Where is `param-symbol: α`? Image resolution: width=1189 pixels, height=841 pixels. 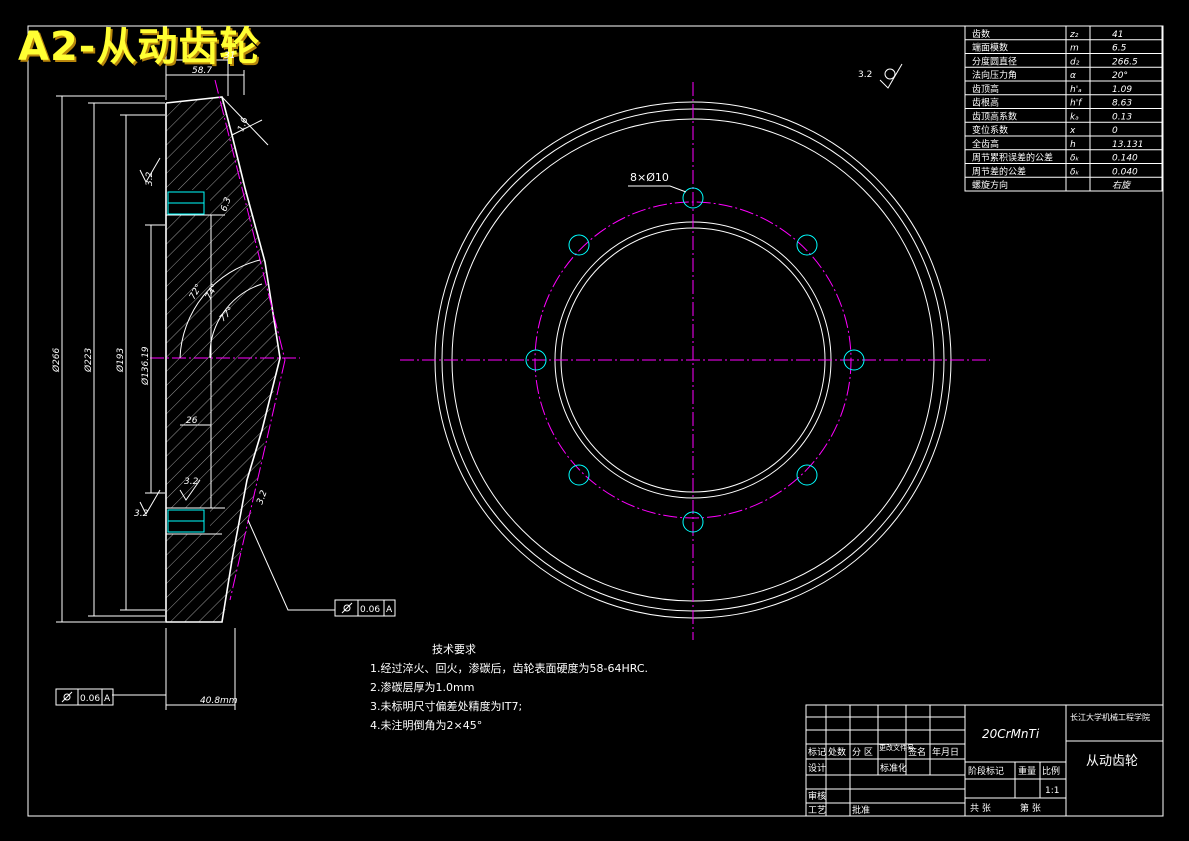
param-symbol: α is located at coordinates (1073, 76).